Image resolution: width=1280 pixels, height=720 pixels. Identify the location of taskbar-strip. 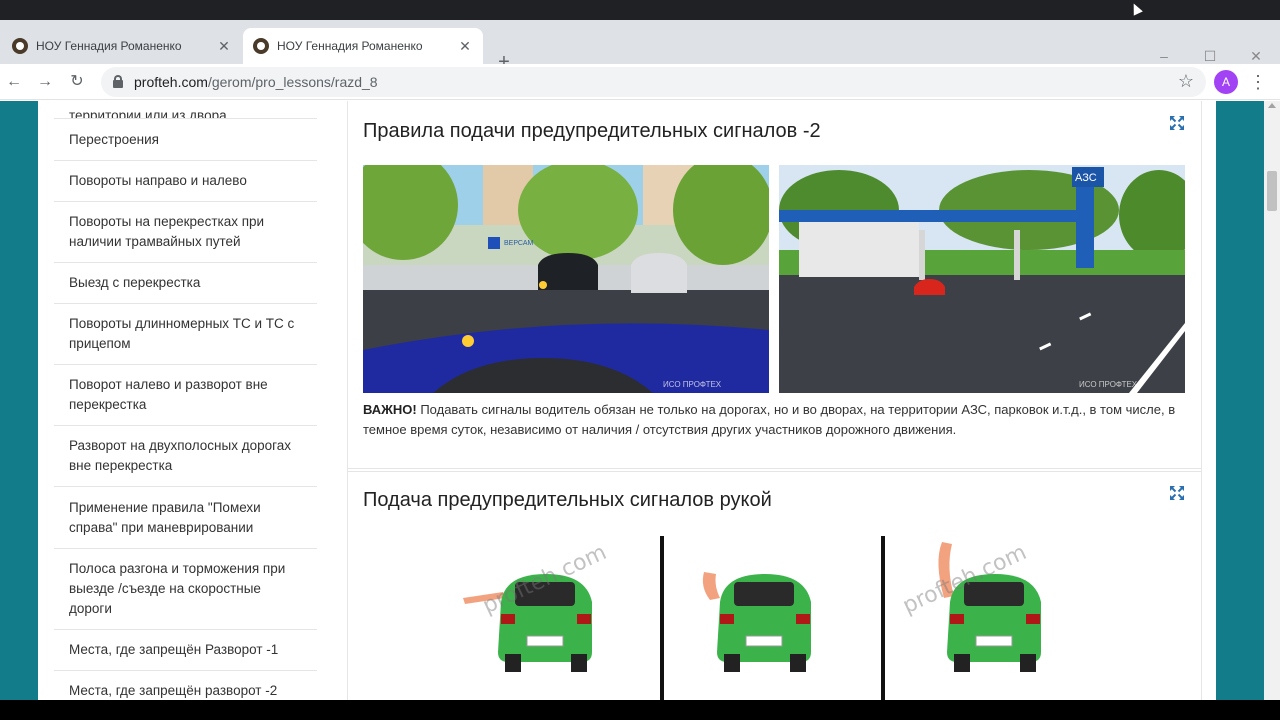
(640, 710).